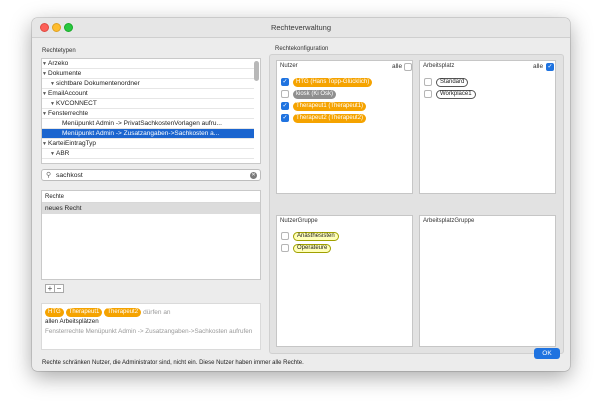 The image size is (600, 412). I want to click on arbeitsplatz-alle-label: alle, so click(538, 66).